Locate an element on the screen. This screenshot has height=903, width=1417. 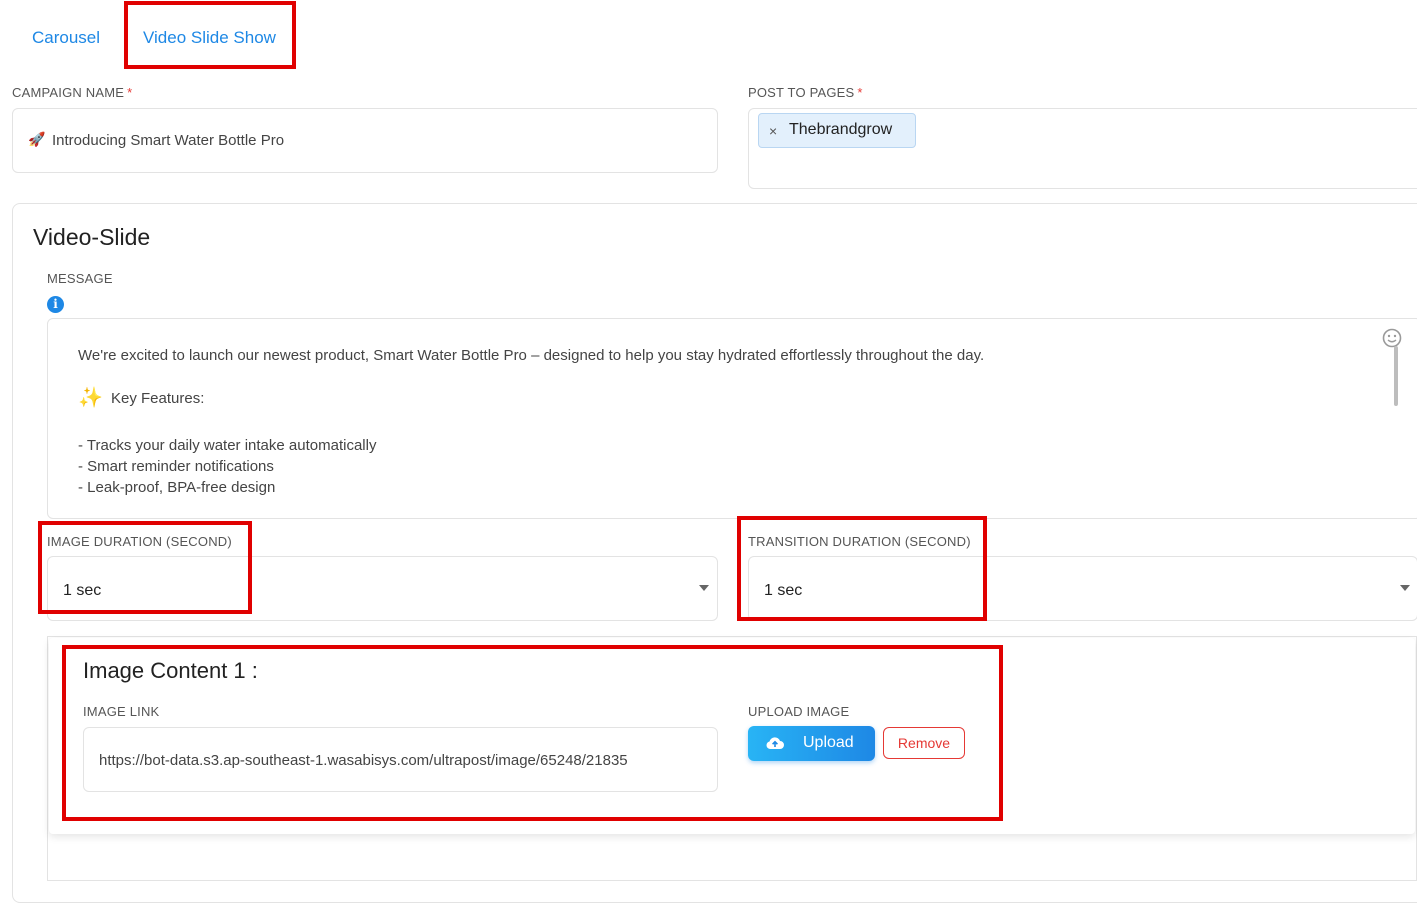
textarea-scrollbar is located at coordinates (1396, 376).